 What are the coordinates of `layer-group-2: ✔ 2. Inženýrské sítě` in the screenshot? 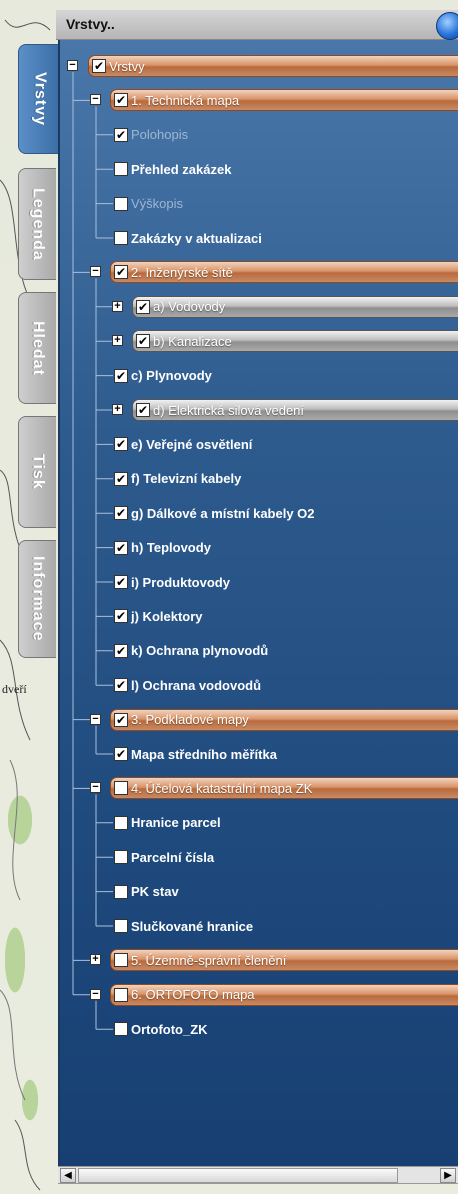 It's located at (284, 272).